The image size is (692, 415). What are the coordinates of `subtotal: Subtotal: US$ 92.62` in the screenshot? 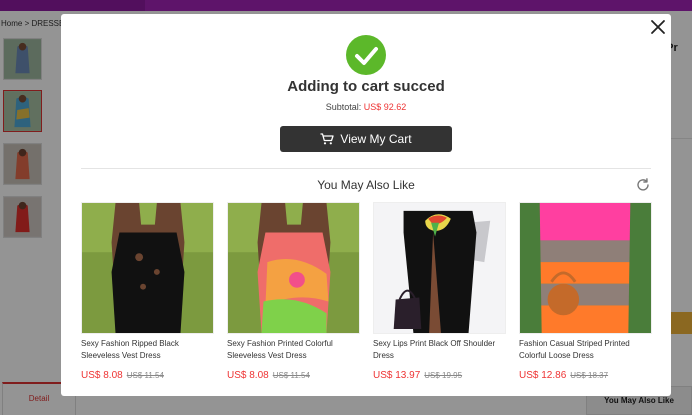 It's located at (366, 107).